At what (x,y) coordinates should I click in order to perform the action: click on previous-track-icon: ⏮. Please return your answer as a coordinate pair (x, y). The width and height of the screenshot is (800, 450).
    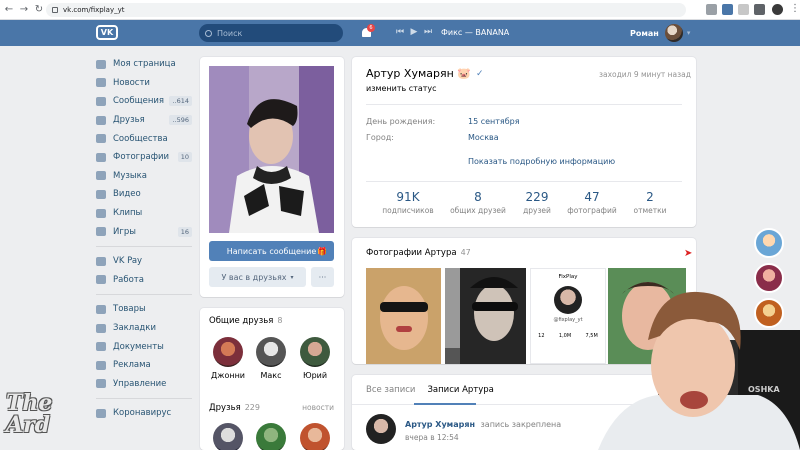
    Looking at the image, I should click on (400, 32).